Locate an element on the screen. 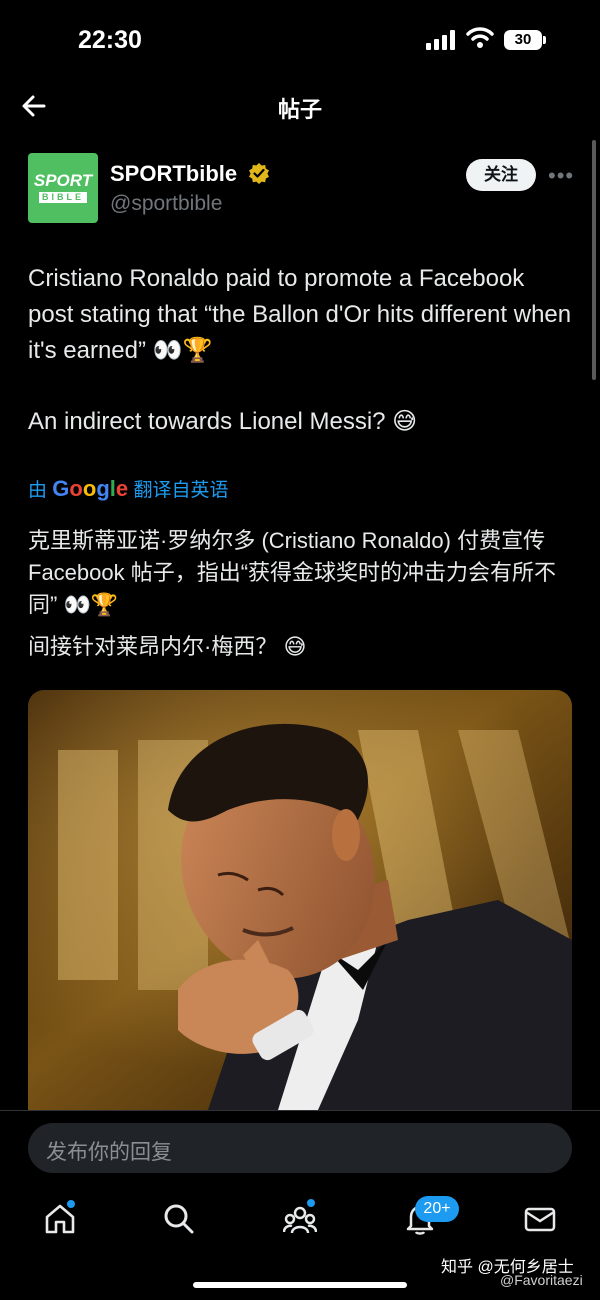 This screenshot has width=600, height=1300. wifi-icon is located at coordinates (480, 37).